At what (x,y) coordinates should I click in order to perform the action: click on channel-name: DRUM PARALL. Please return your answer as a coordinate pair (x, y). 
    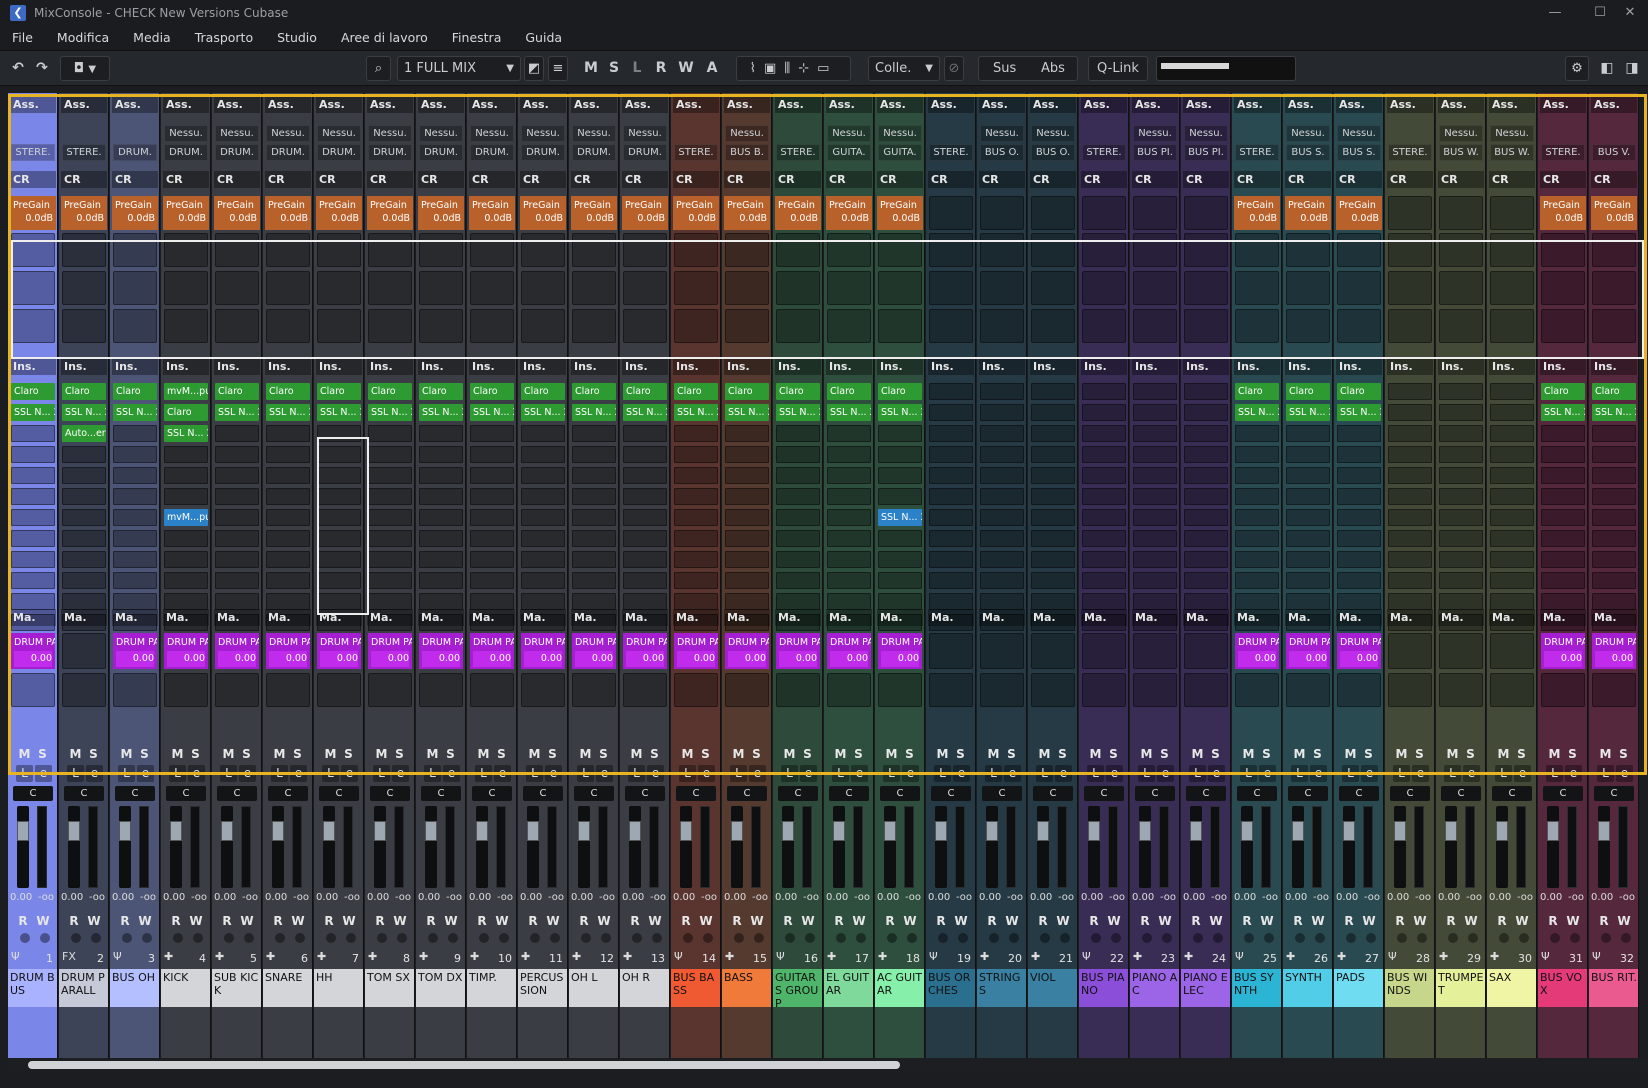
    Looking at the image, I should click on (83, 988).